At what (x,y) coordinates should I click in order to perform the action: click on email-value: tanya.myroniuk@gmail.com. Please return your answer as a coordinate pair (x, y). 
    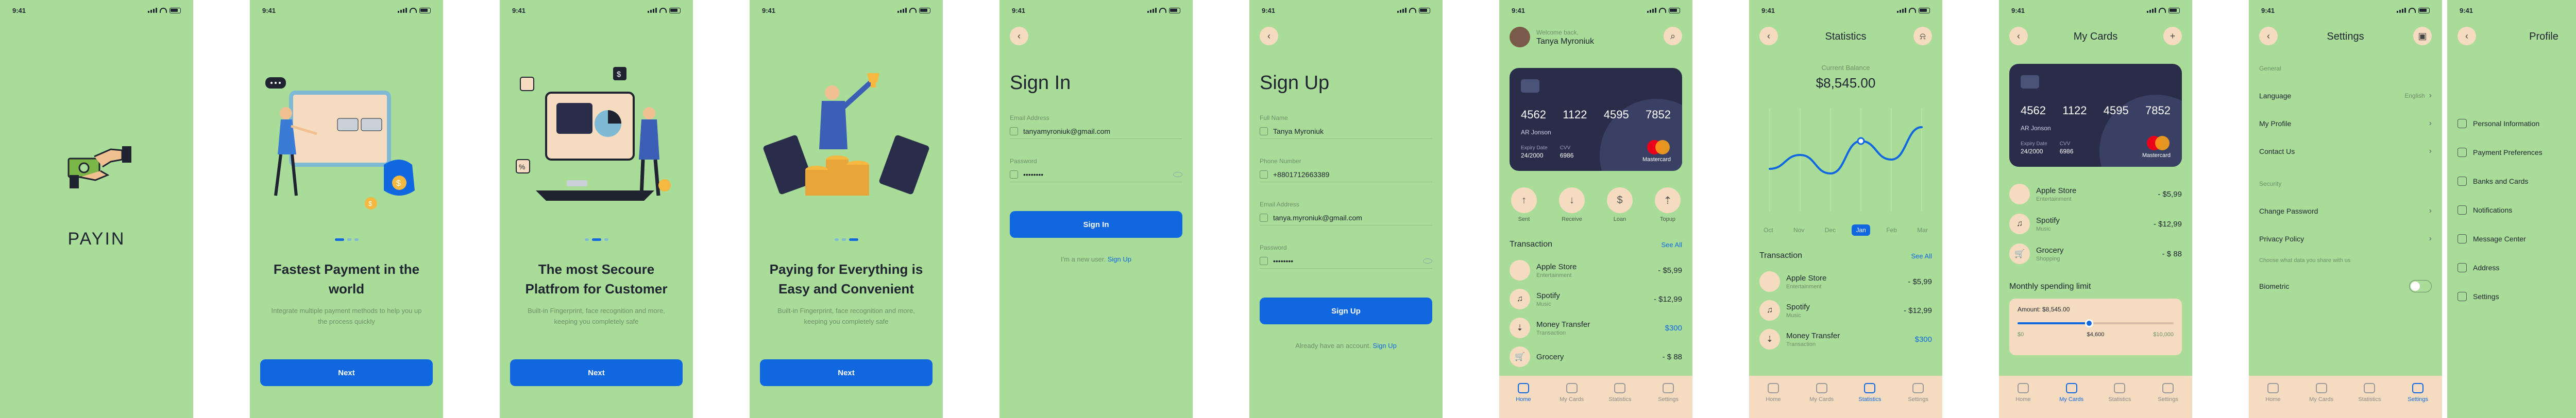
    Looking at the image, I should click on (1318, 217).